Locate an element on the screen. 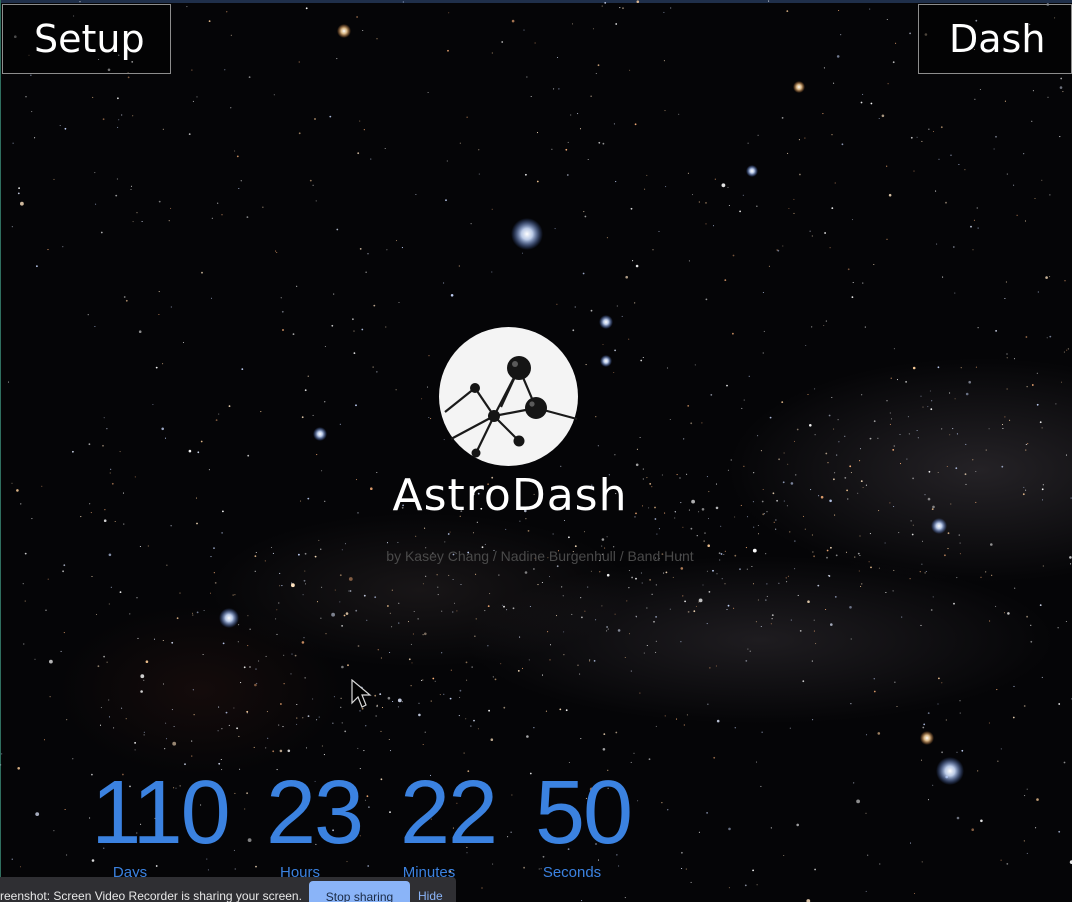 The height and width of the screenshot is (902, 1072). stop-sharing-button: Stop sharing is located at coordinates (359, 891).